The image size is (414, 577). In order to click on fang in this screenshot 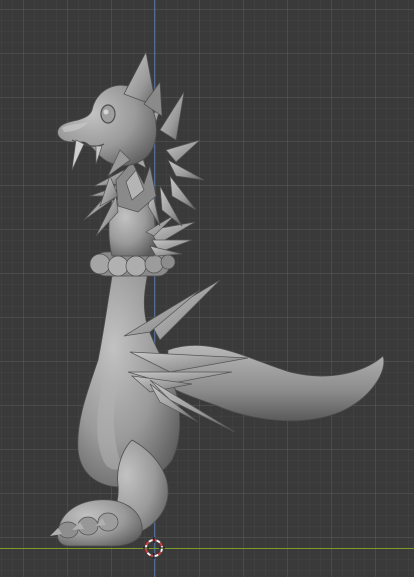, I will do `click(78, 155)`.